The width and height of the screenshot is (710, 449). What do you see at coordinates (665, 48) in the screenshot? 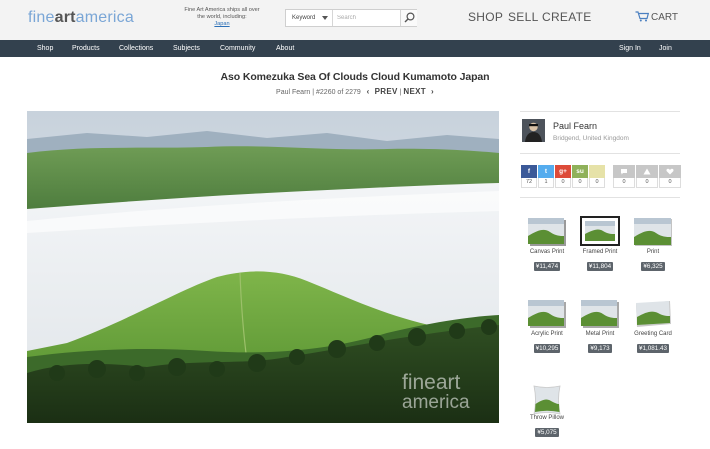
I see `join-link: Join` at bounding box center [665, 48].